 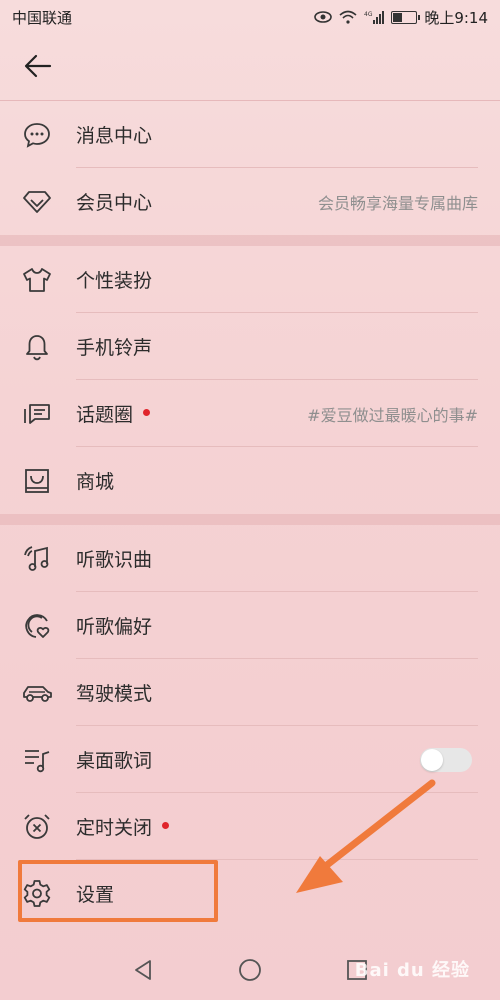 I want to click on message-bubble-icon, so click(x=37, y=135).